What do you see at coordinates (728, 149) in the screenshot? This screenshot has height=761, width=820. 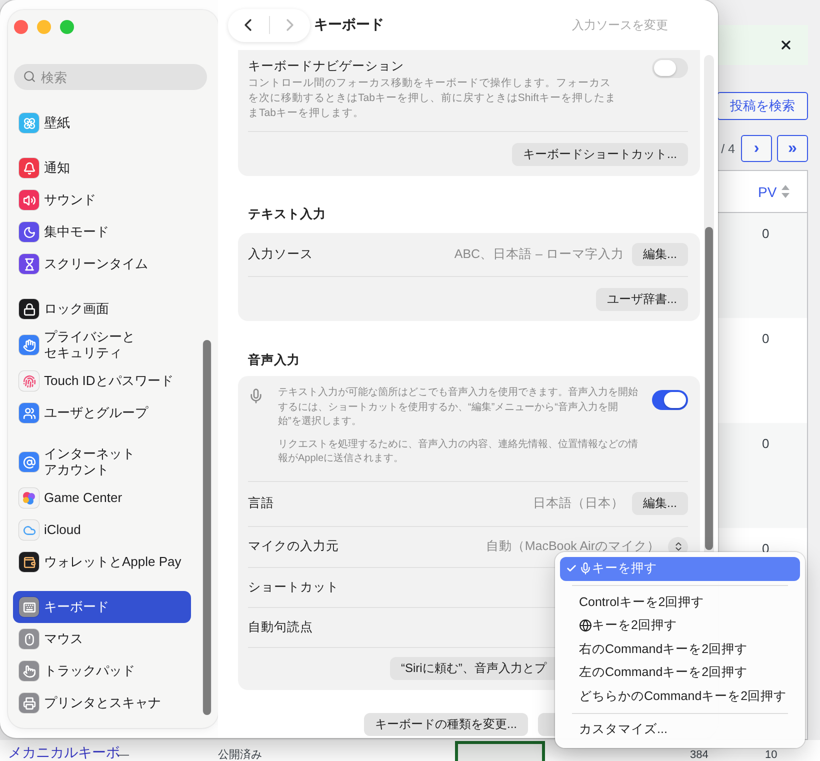 I see `page-count: / 4` at bounding box center [728, 149].